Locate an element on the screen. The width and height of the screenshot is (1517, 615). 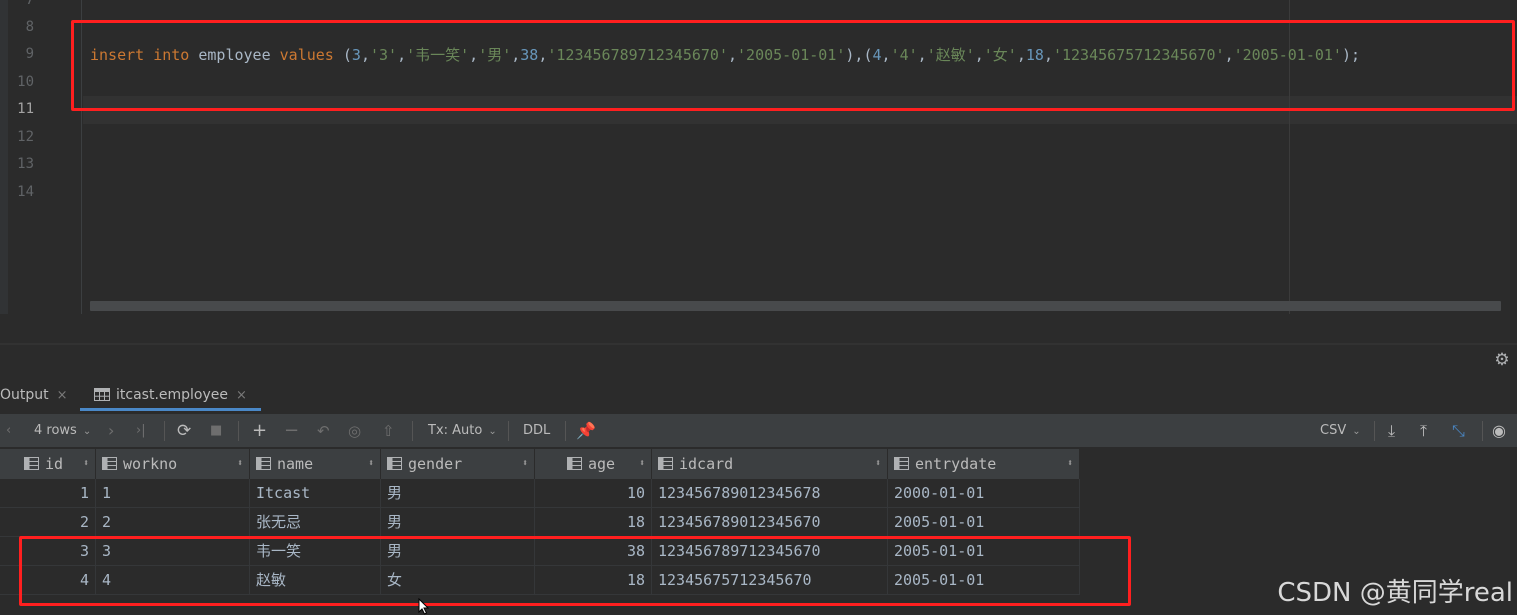
mouse-cursor-icon is located at coordinates (424, 606).